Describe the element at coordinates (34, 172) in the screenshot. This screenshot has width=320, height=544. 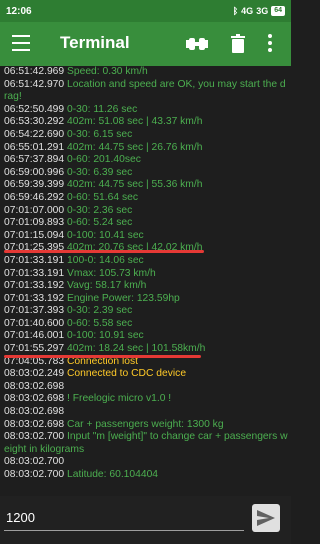
I see `log-timestamp: 06:59:00.996` at that location.